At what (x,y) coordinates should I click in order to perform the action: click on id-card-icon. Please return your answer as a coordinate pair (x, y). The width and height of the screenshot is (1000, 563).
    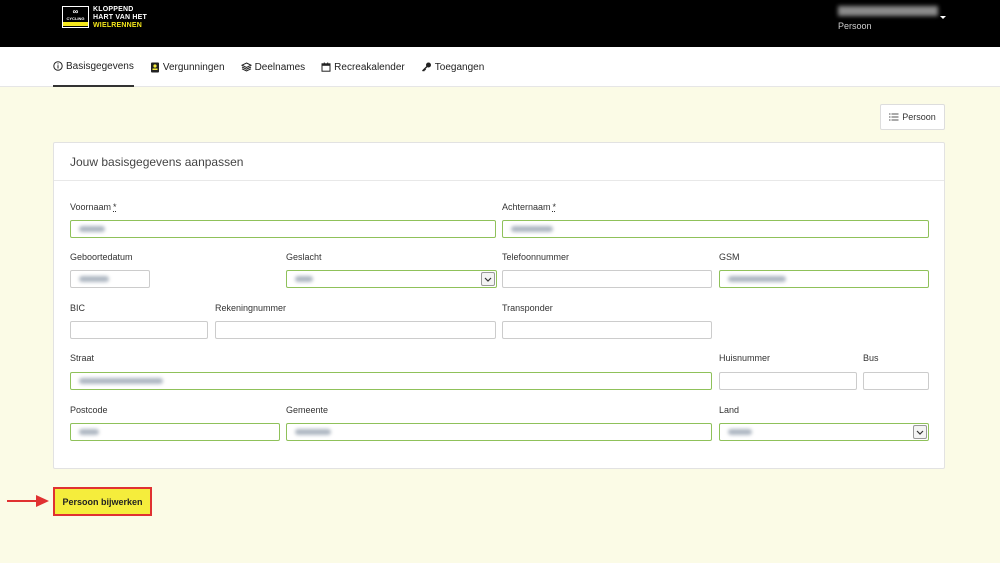
    Looking at the image, I should click on (154, 67).